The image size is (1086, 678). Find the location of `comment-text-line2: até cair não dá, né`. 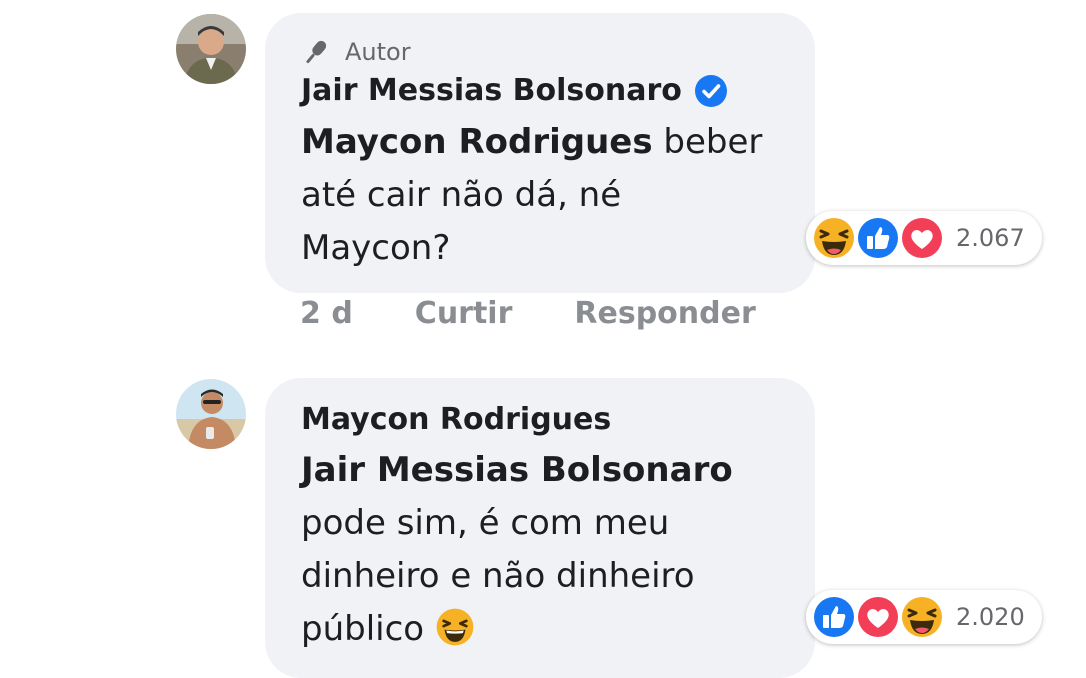

comment-text-line2: até cair não dá, né is located at coordinates (461, 195).